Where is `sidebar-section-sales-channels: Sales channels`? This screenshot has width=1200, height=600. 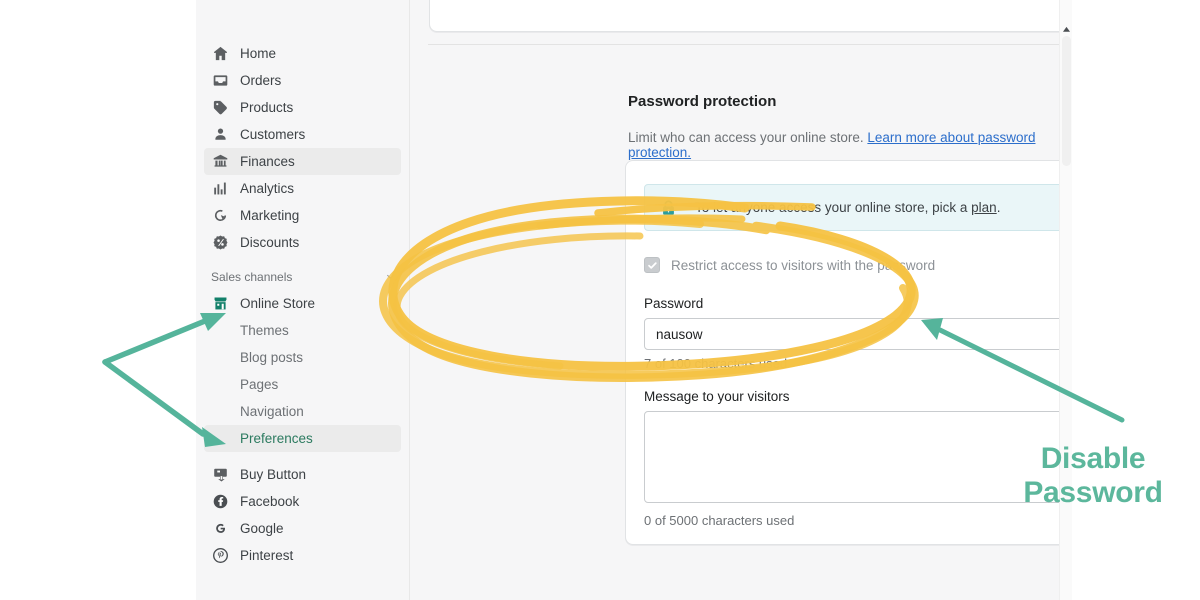
sidebar-section-sales-channels: Sales channels is located at coordinates (302, 273).